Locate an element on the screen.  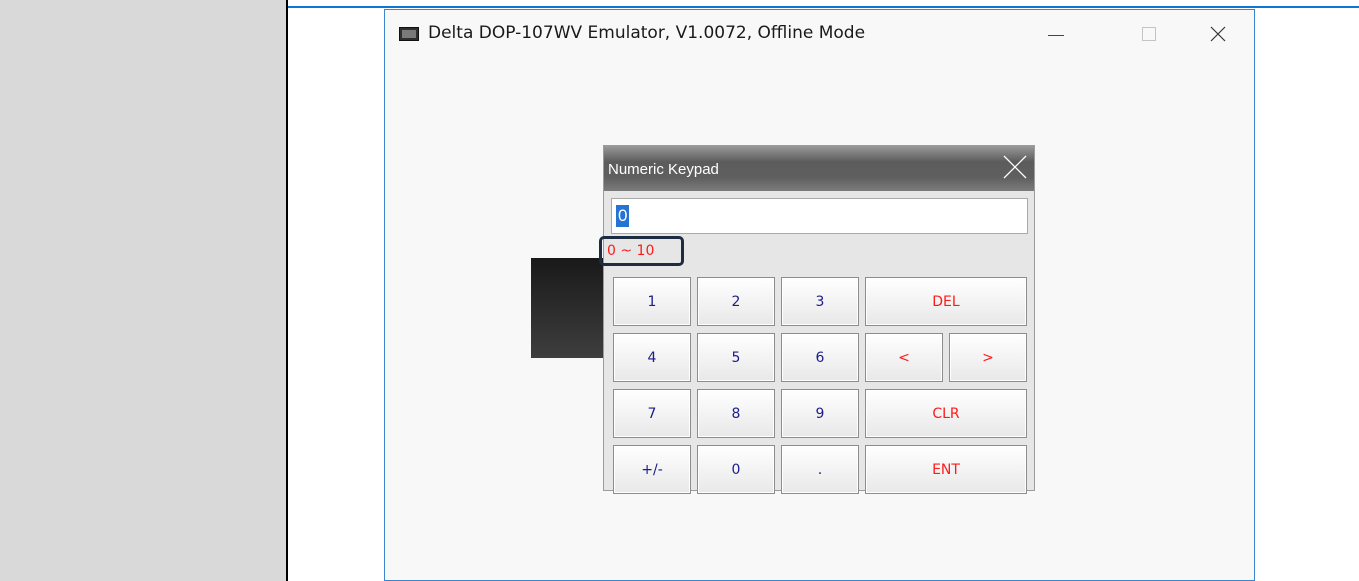
keypad-value-input: 0 is located at coordinates (819, 216).